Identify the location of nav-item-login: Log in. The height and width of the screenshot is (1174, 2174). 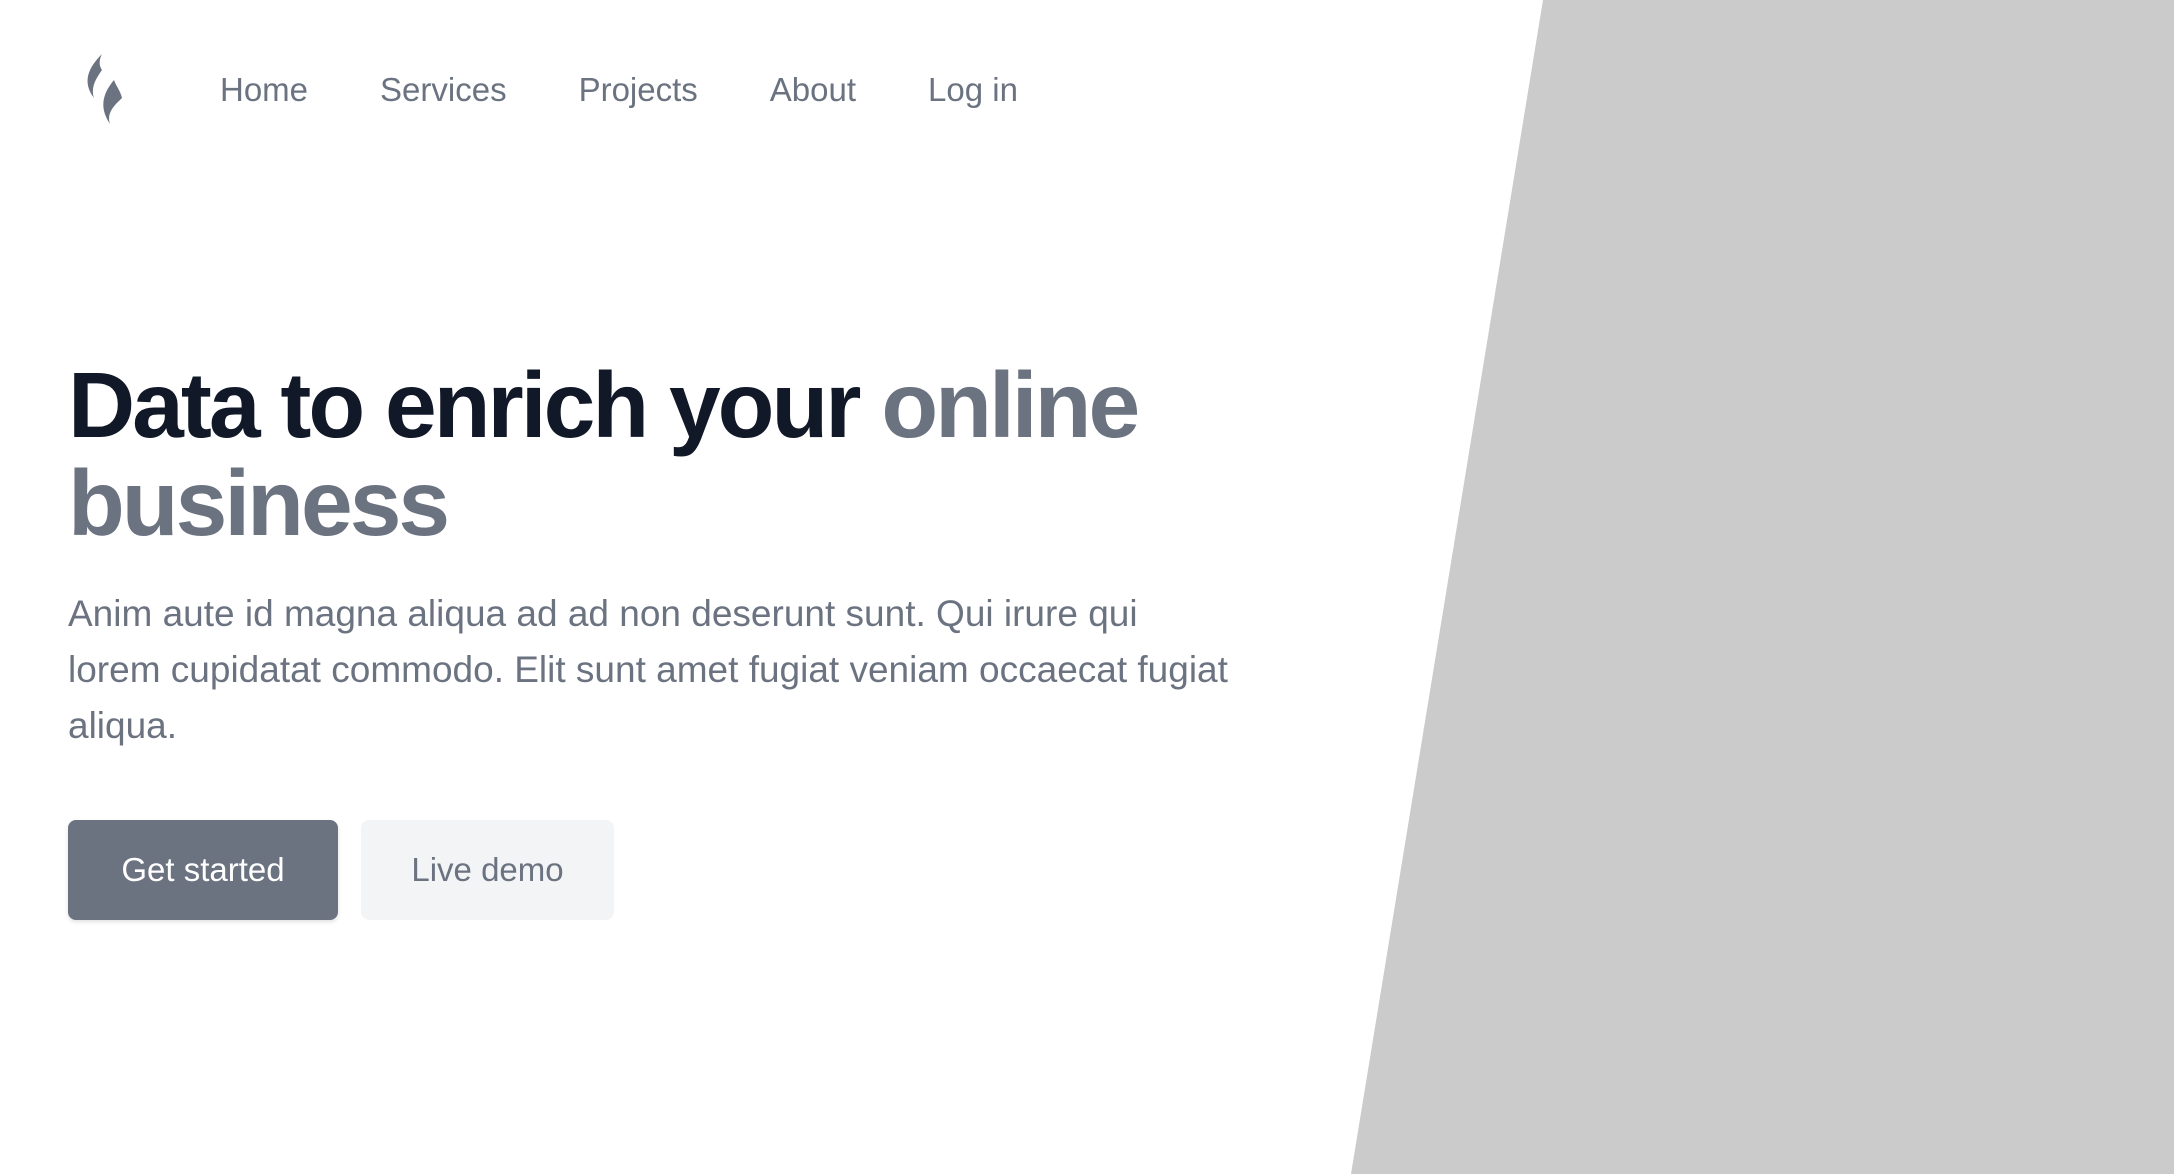
(973, 90).